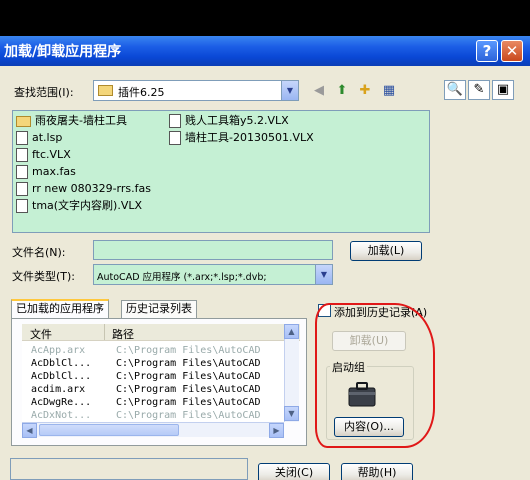  What do you see at coordinates (146, 415) in the screenshot?
I see `table-row: AcDxNot... C:\Program Files\AutoCAD` at bounding box center [146, 415].